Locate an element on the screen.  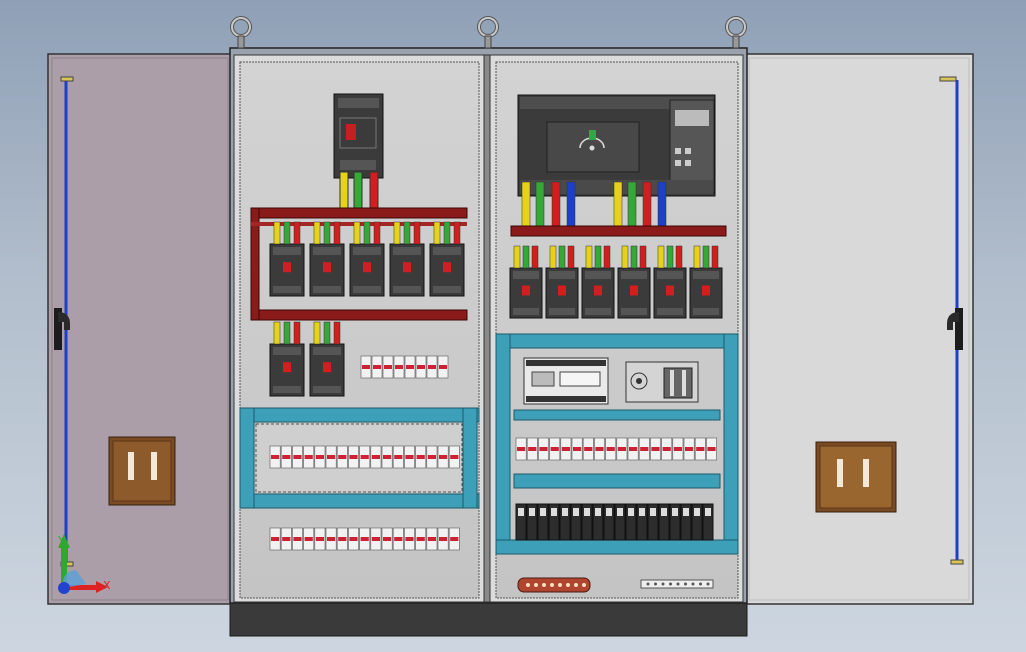
lifting-eye-center is located at coordinates (488, 32).